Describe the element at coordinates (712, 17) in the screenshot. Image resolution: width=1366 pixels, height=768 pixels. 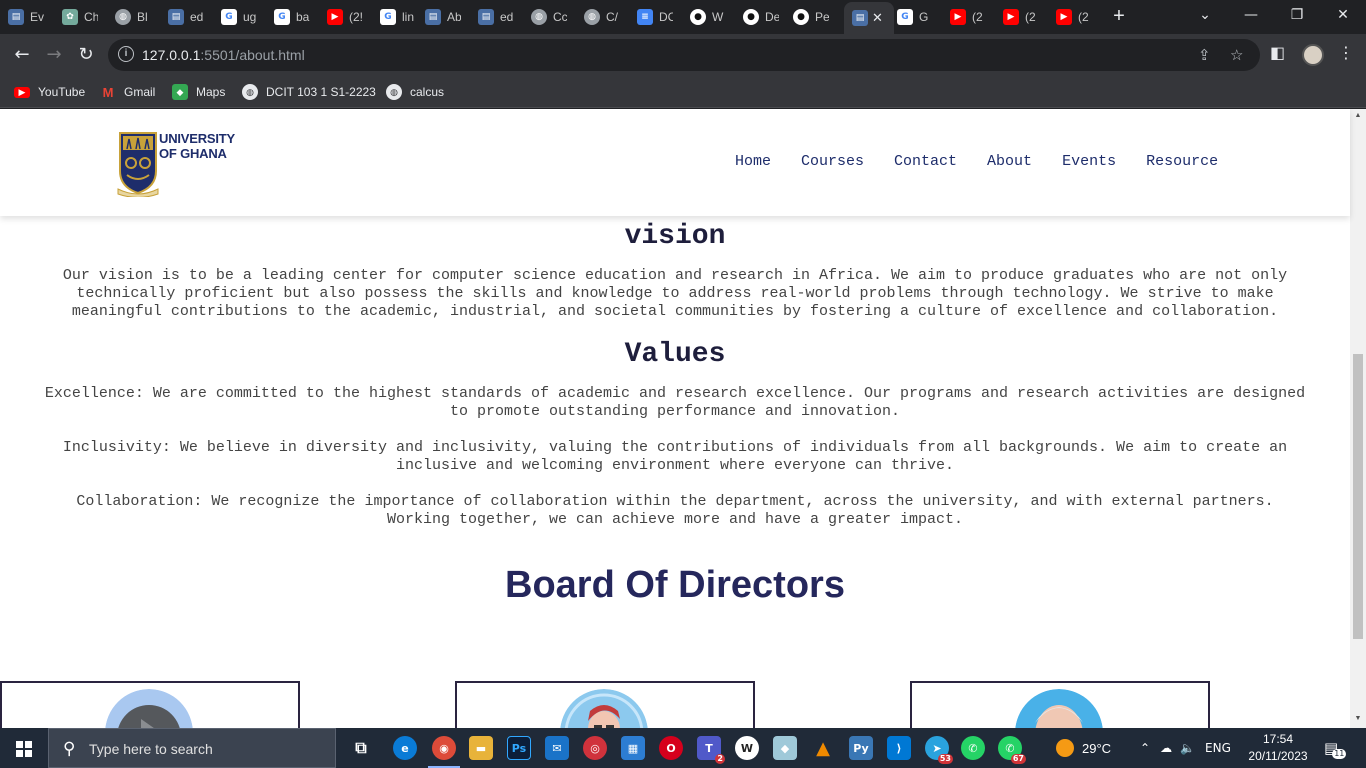
I see `browser-tab: ● W` at that location.